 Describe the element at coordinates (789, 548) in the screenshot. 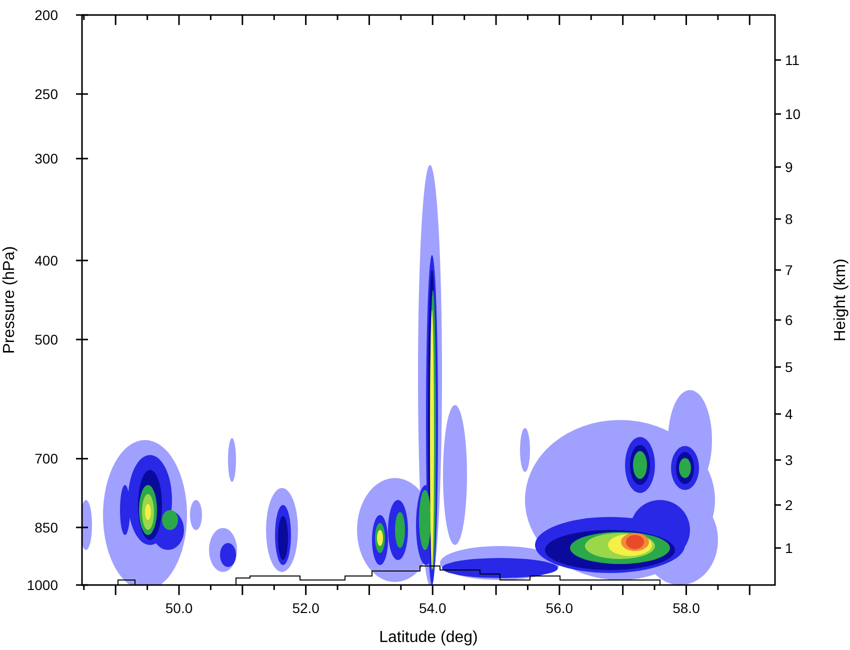

I see `height-tick-label: 1` at that location.